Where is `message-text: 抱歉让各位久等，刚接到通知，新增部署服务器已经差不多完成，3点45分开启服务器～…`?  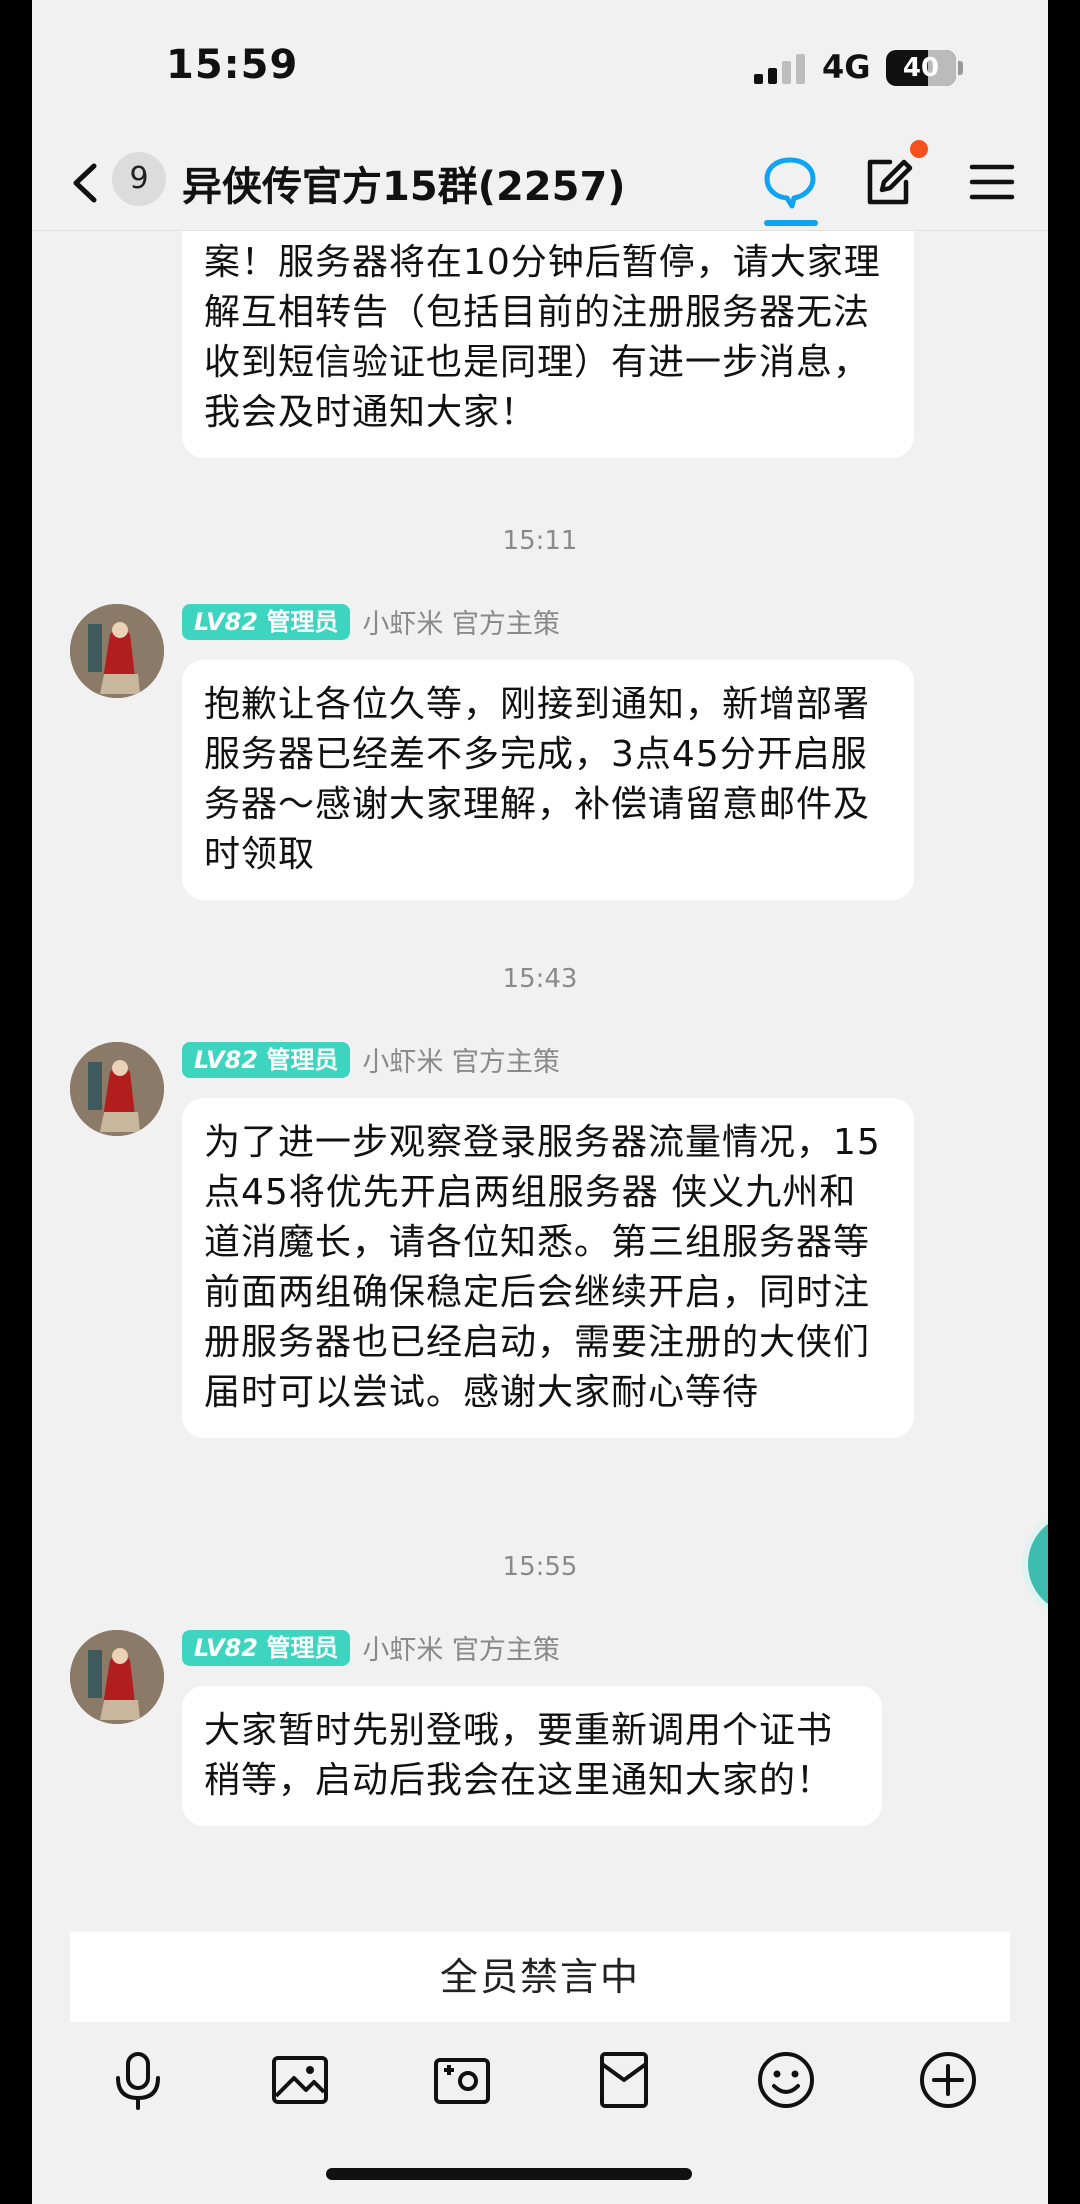 message-text: 抱歉让各位久等，刚接到通知，新增部署服务器已经差不多完成，3点45分开启服务器～… is located at coordinates (537, 779).